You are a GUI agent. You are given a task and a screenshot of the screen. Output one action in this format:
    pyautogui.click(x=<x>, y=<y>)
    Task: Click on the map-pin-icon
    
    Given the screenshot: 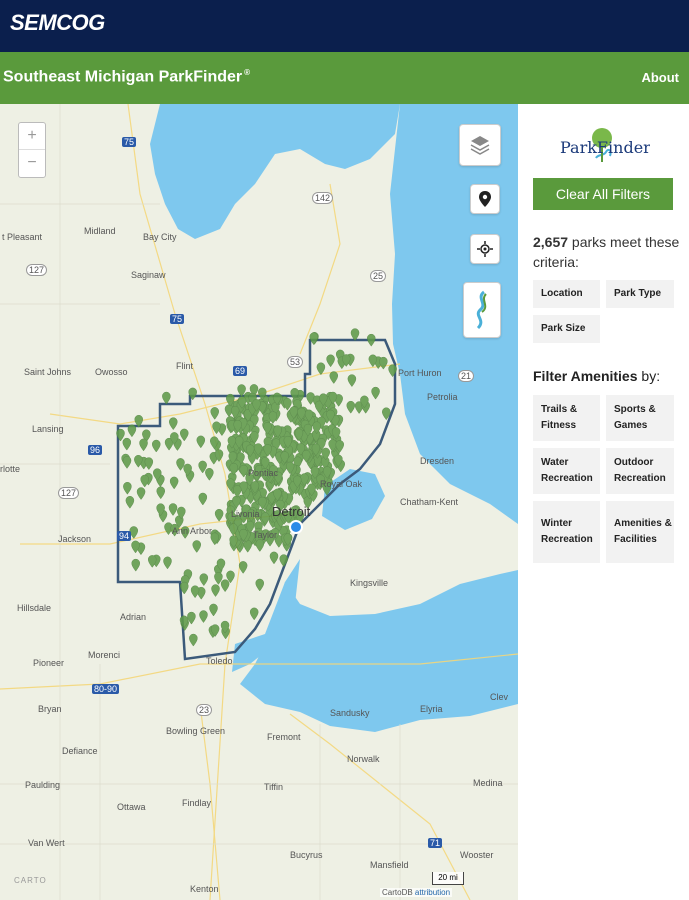 What is the action you would take?
    pyautogui.click(x=485, y=199)
    